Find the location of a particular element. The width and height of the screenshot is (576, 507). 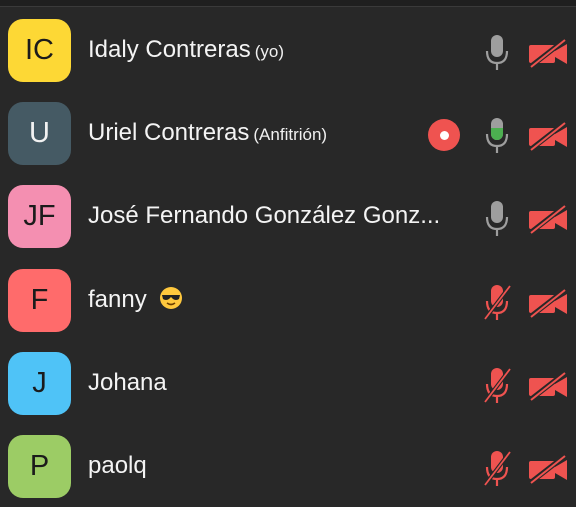

participant-row: IC Idaly Contreras (yo) is located at coordinates (288, 55).